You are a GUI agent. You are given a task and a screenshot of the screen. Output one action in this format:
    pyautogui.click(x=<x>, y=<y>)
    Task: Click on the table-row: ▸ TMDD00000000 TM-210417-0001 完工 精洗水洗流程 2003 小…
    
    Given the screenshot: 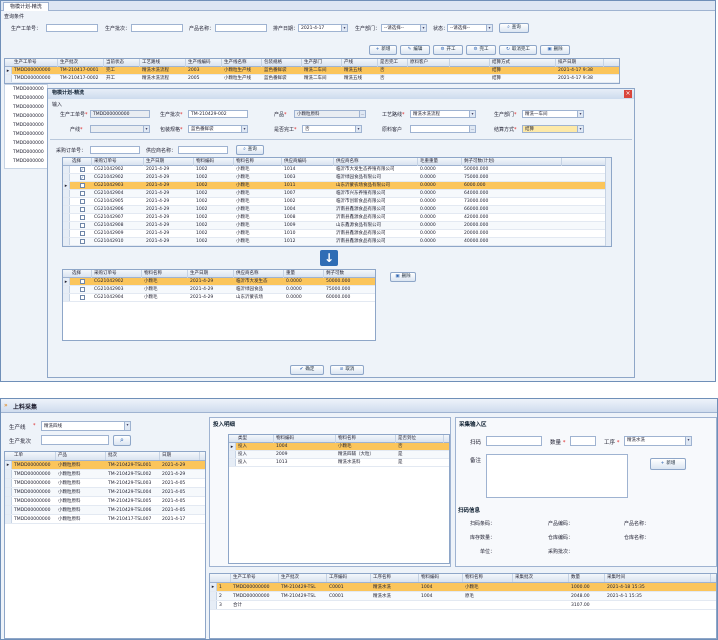 What is the action you would take?
    pyautogui.click(x=312, y=71)
    